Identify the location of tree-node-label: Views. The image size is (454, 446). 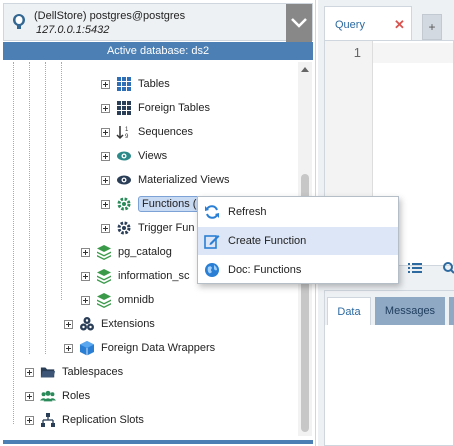
(153, 156).